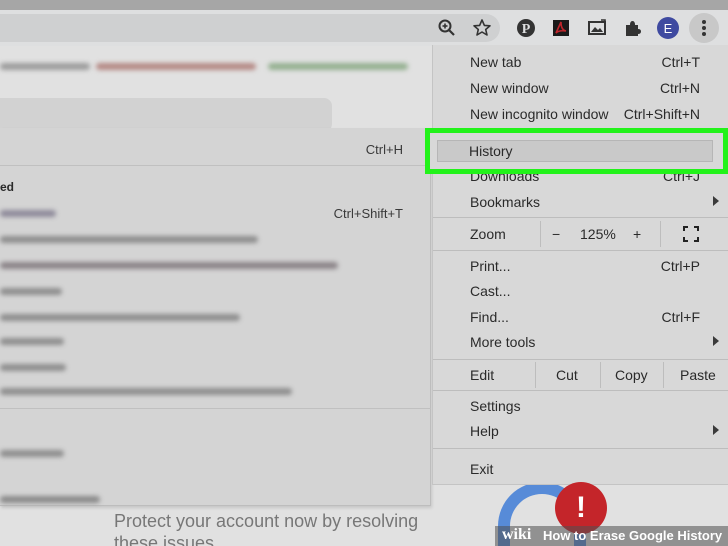  Describe the element at coordinates (250, 28) in the screenshot. I see `address-bar` at that location.